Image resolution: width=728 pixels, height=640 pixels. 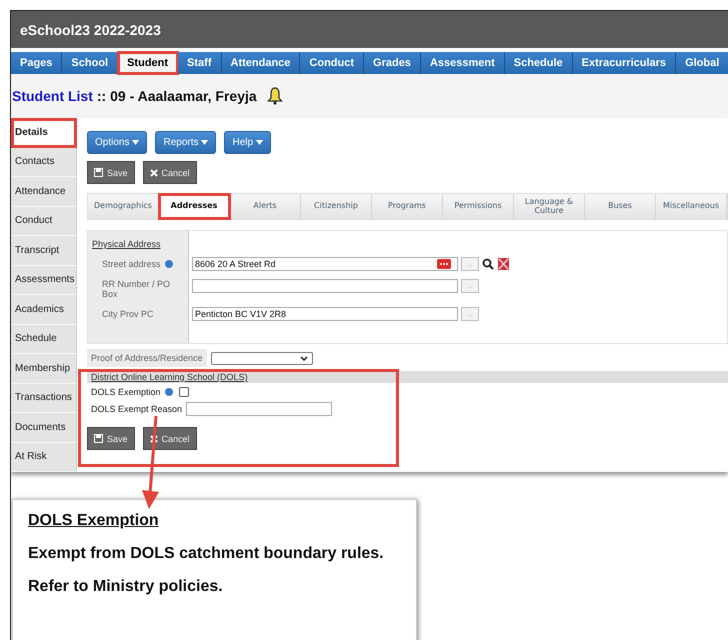 I want to click on sidebar-item: Academics, so click(x=44, y=309).